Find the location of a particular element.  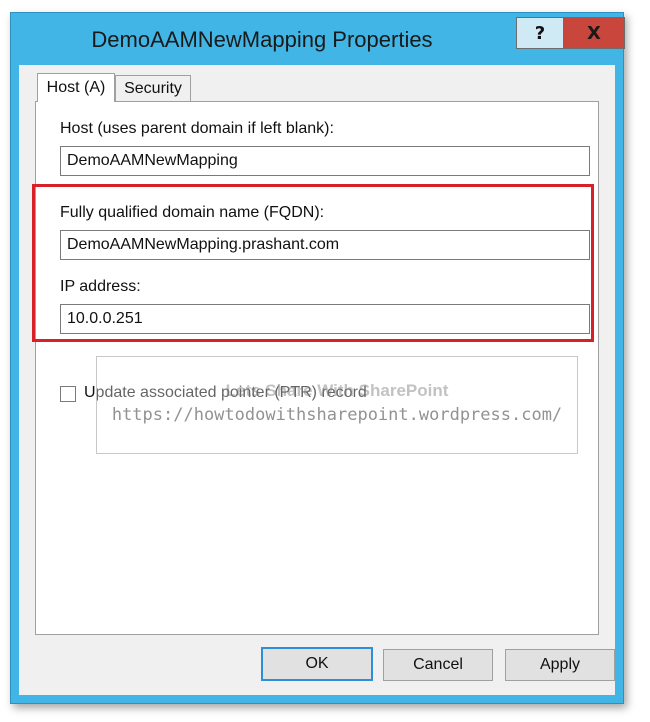

fqdn-label: Fully qualified domain name (FQDN): is located at coordinates (192, 212).